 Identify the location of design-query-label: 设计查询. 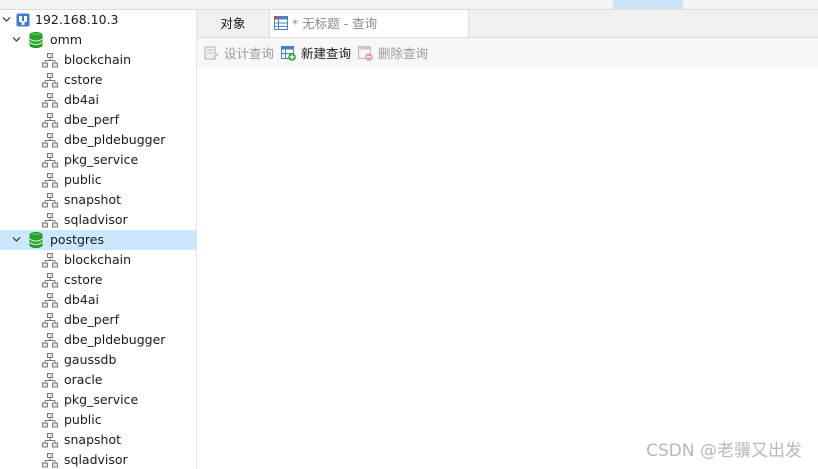
(249, 53).